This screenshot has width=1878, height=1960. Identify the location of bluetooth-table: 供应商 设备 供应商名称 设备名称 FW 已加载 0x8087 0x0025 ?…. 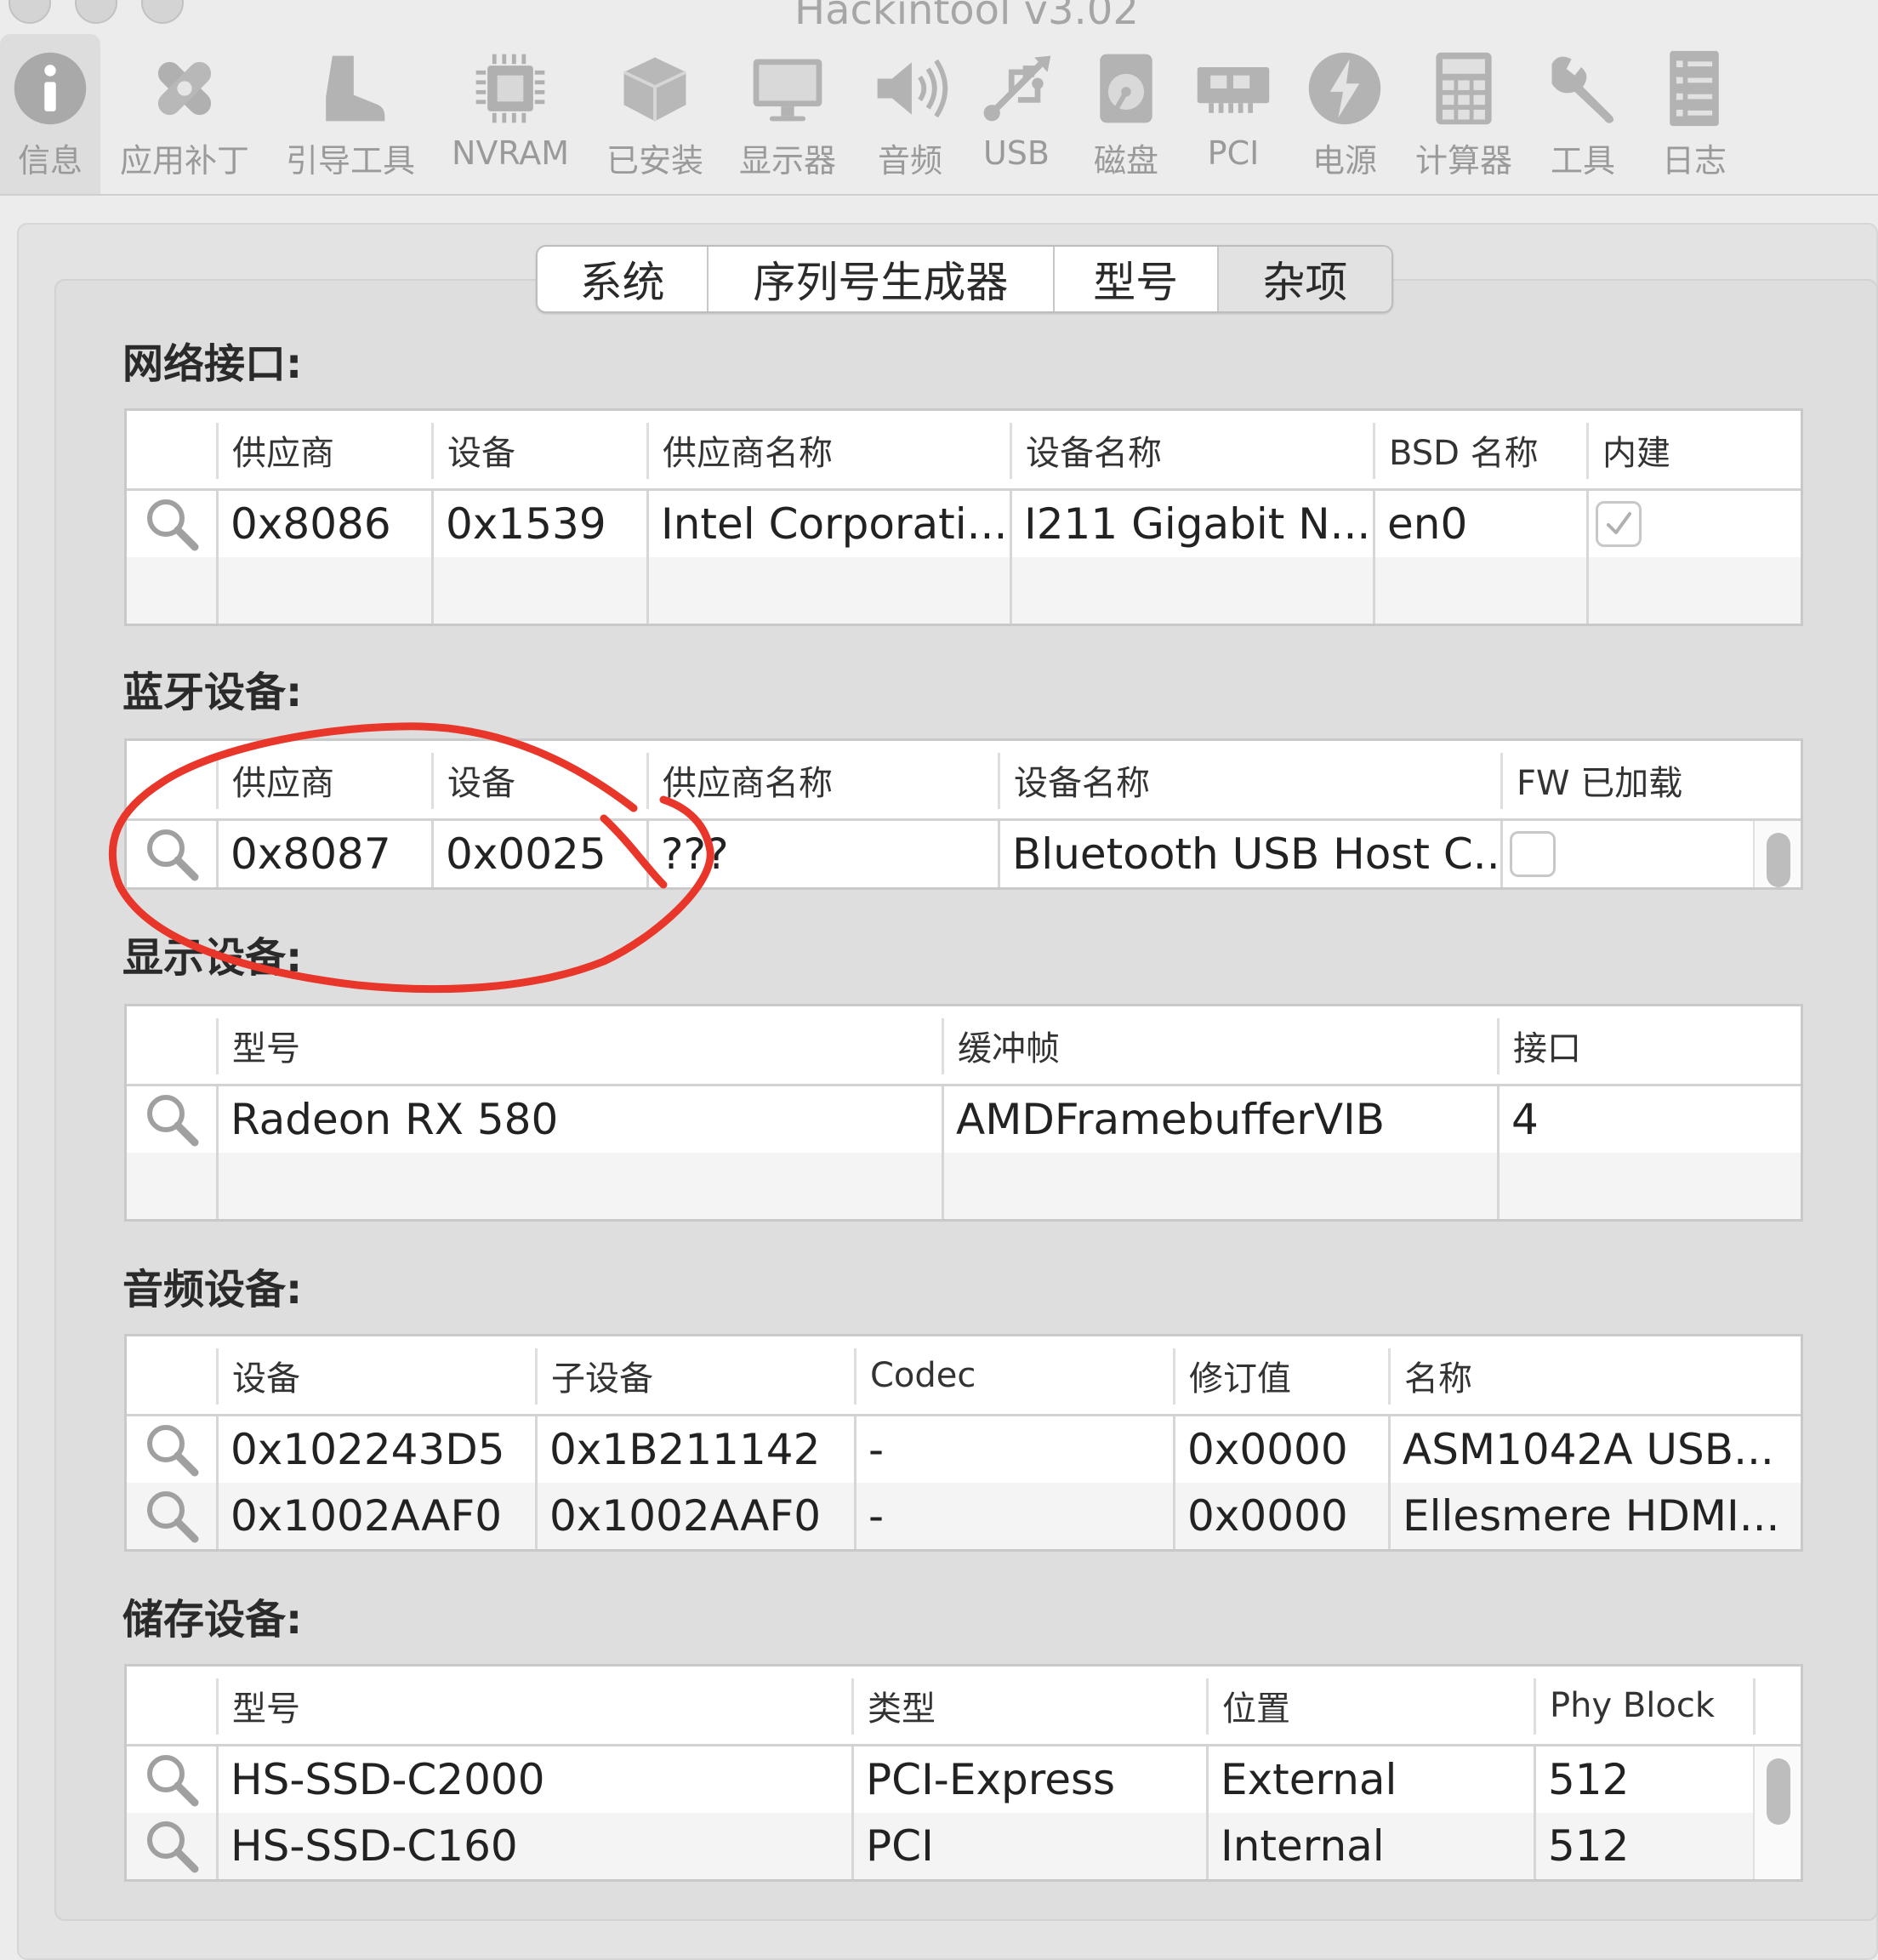
(963, 814).